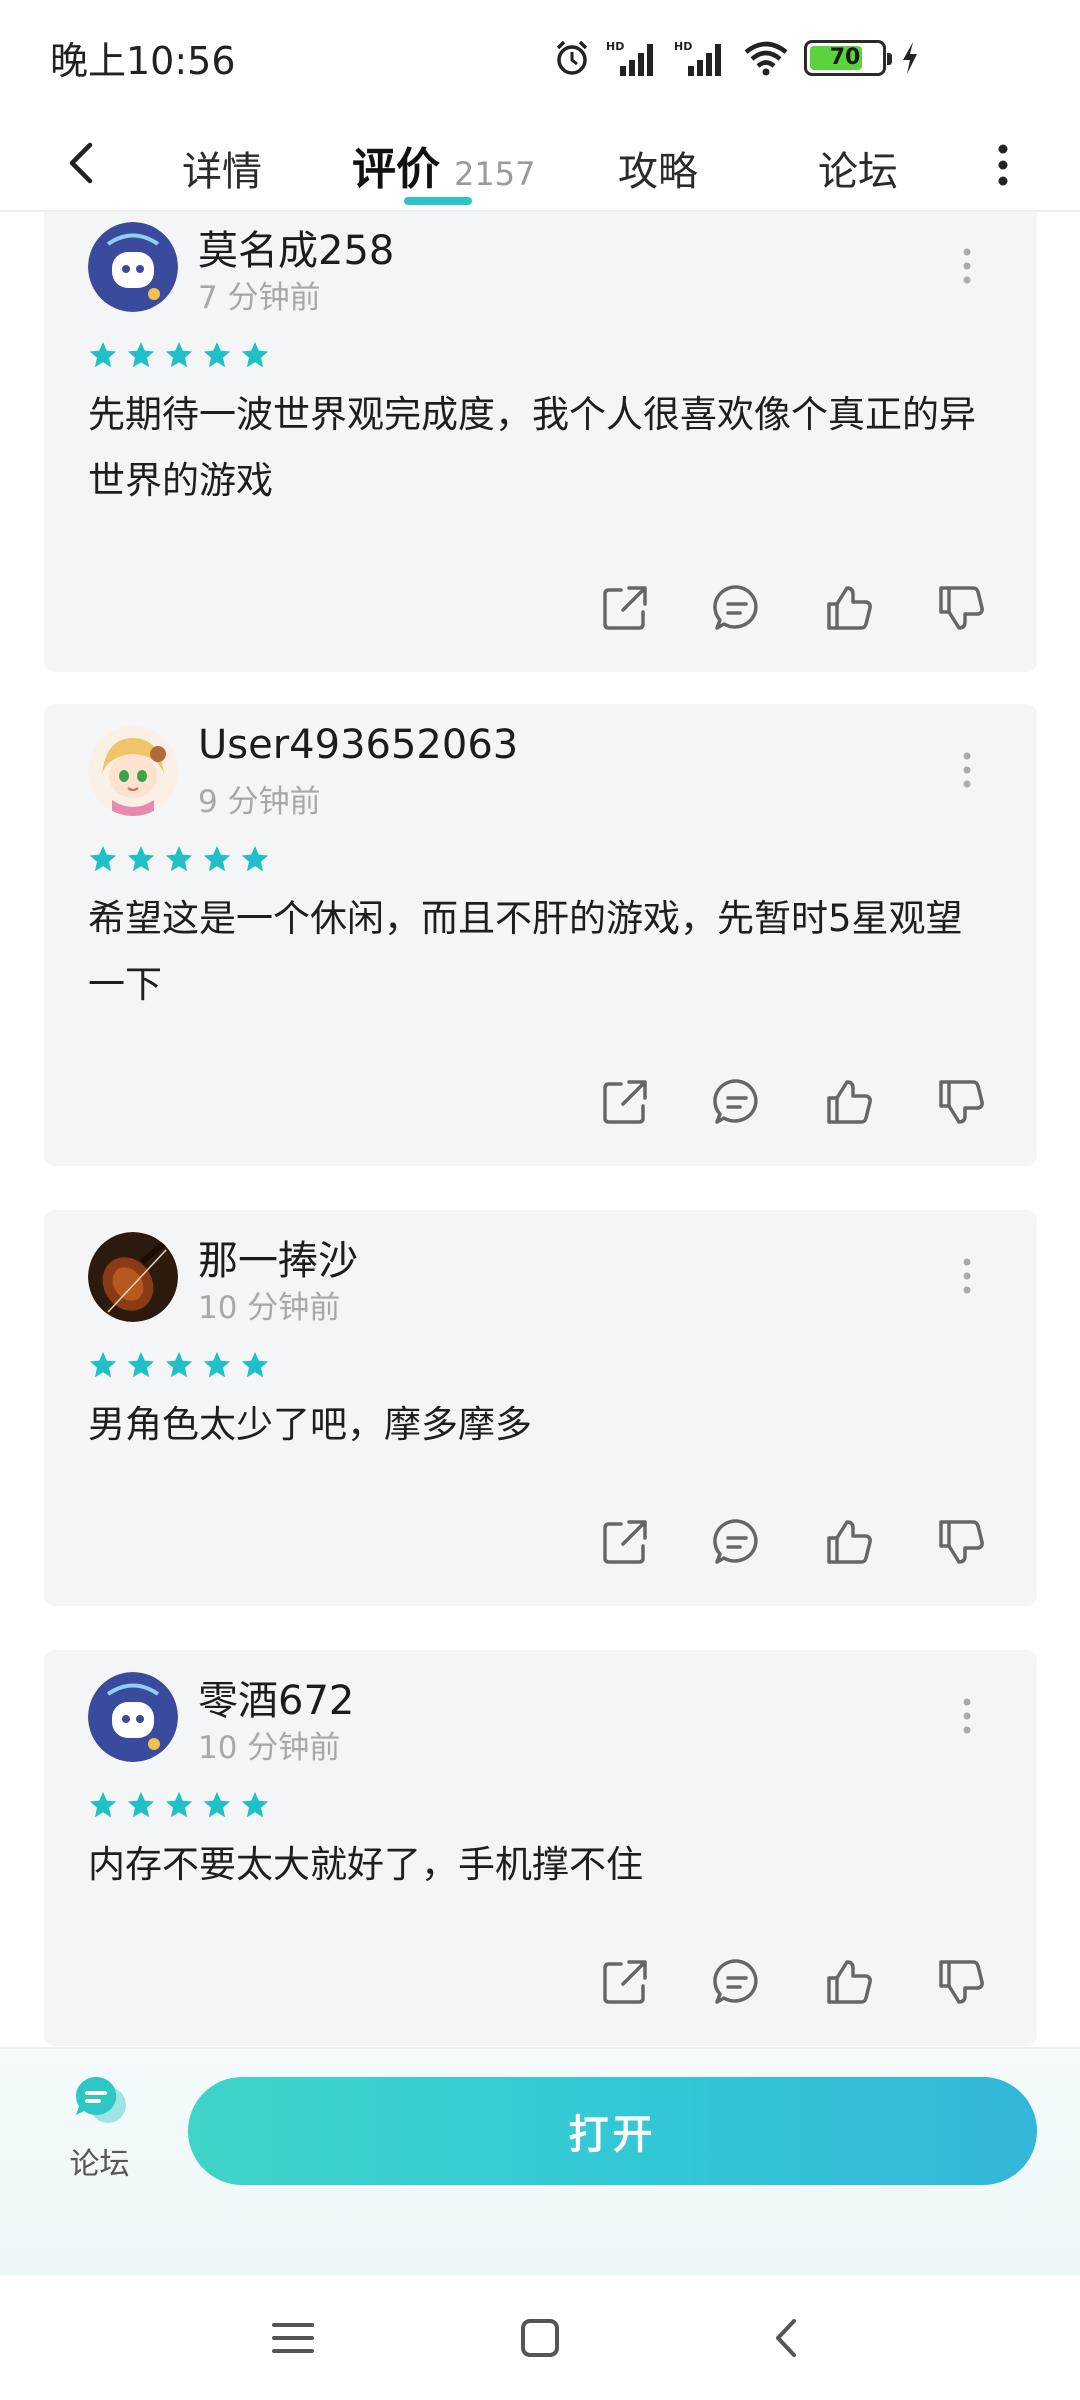 The image size is (1080, 2400). I want to click on review-text: 男角色太少了吧，摩多摩多, so click(538, 1425).